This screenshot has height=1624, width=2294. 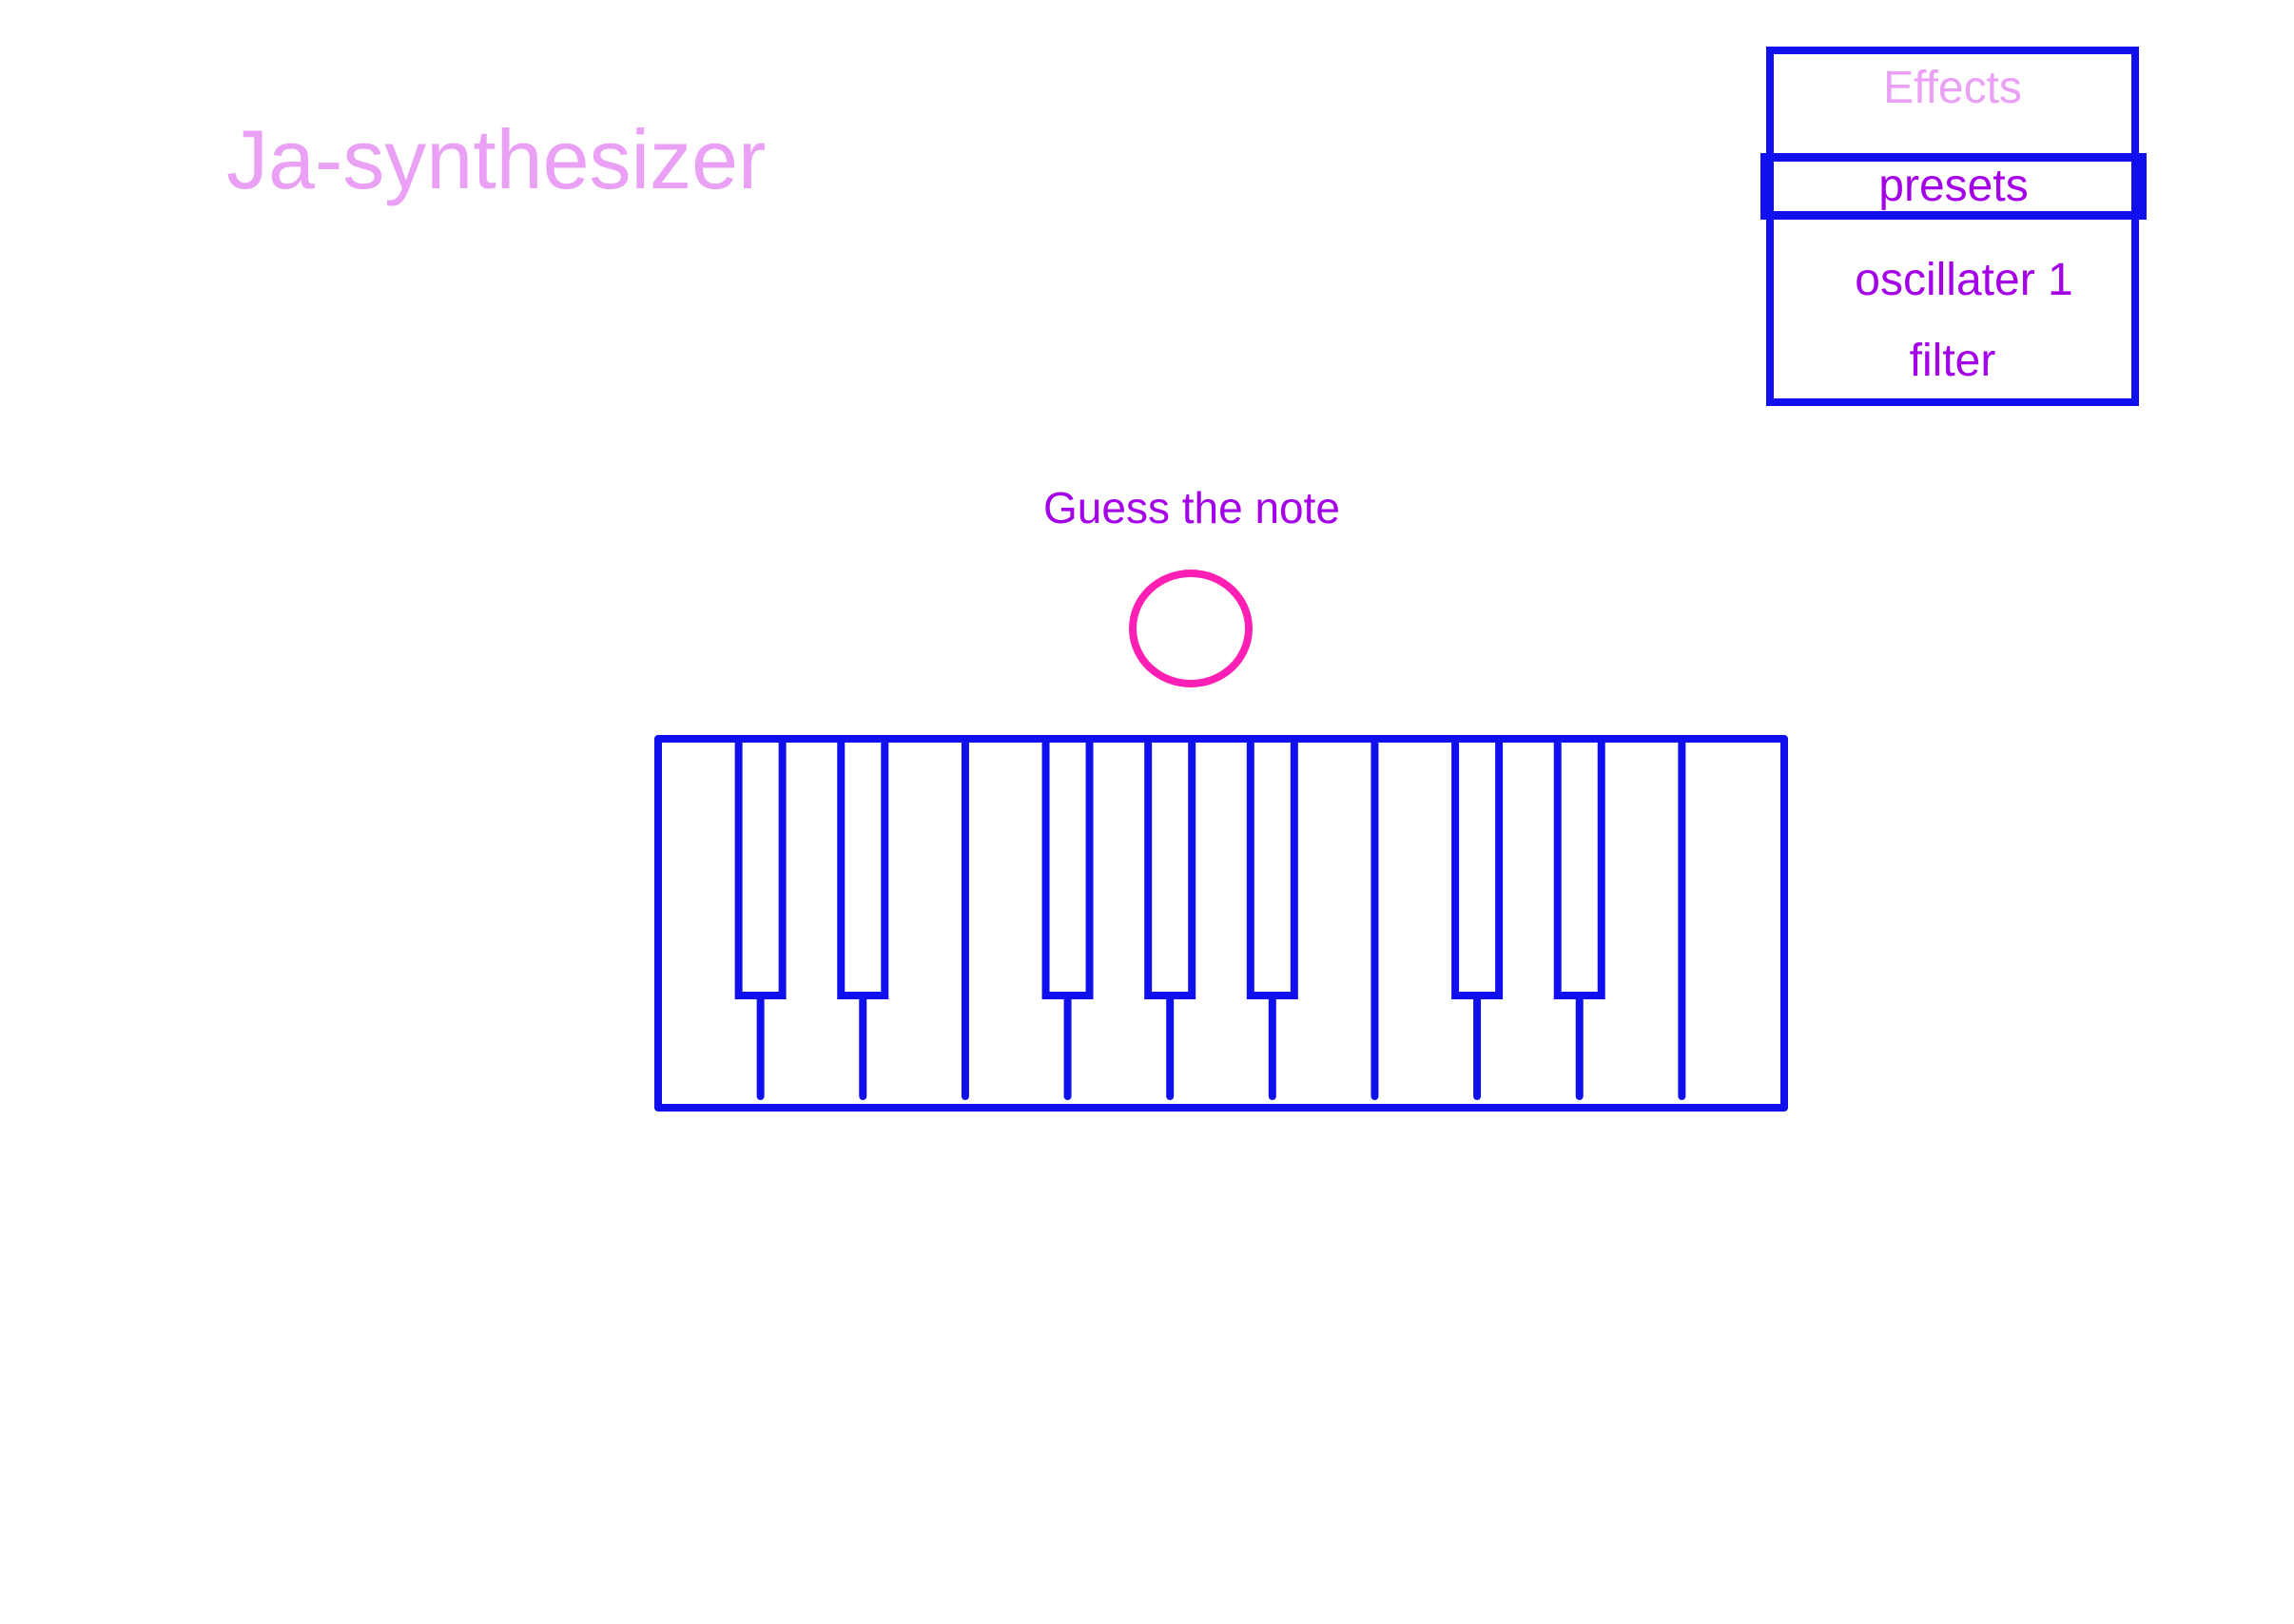 I want to click on app-title: Ja-synthesizer, so click(x=496, y=159).